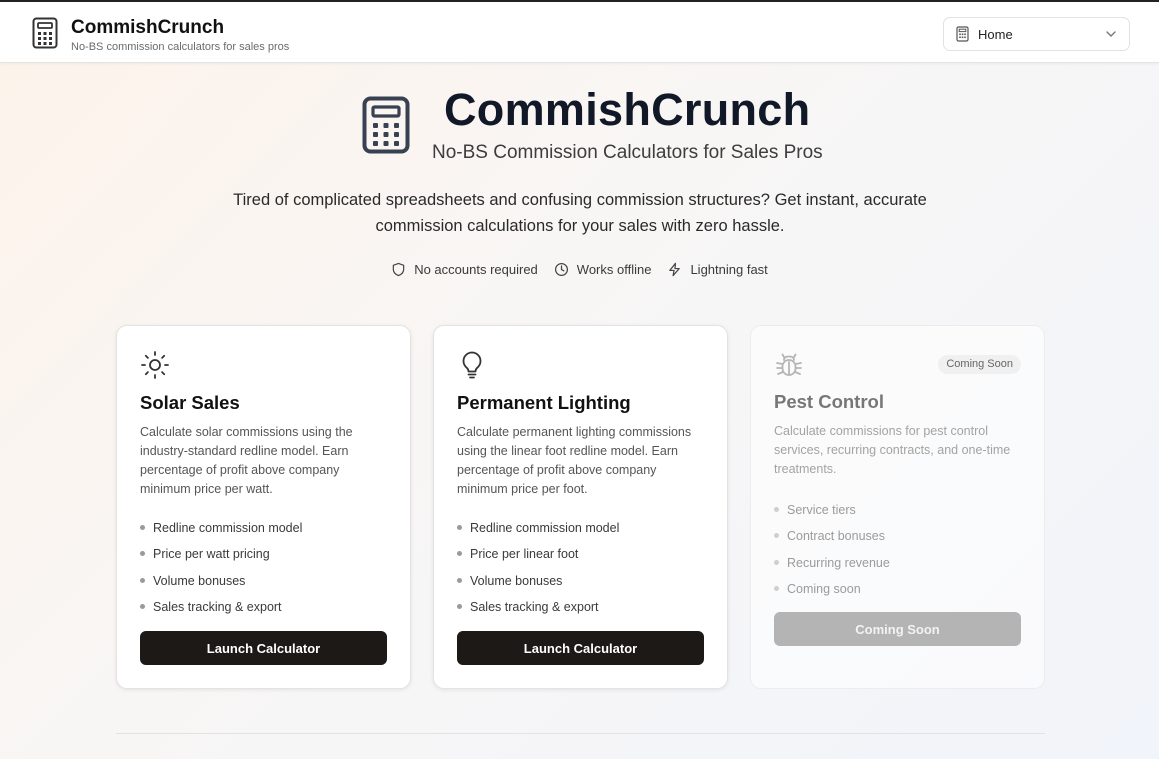 Image resolution: width=1159 pixels, height=759 pixels. What do you see at coordinates (832, 593) in the screenshot?
I see `list-item: Coming soon` at bounding box center [832, 593].